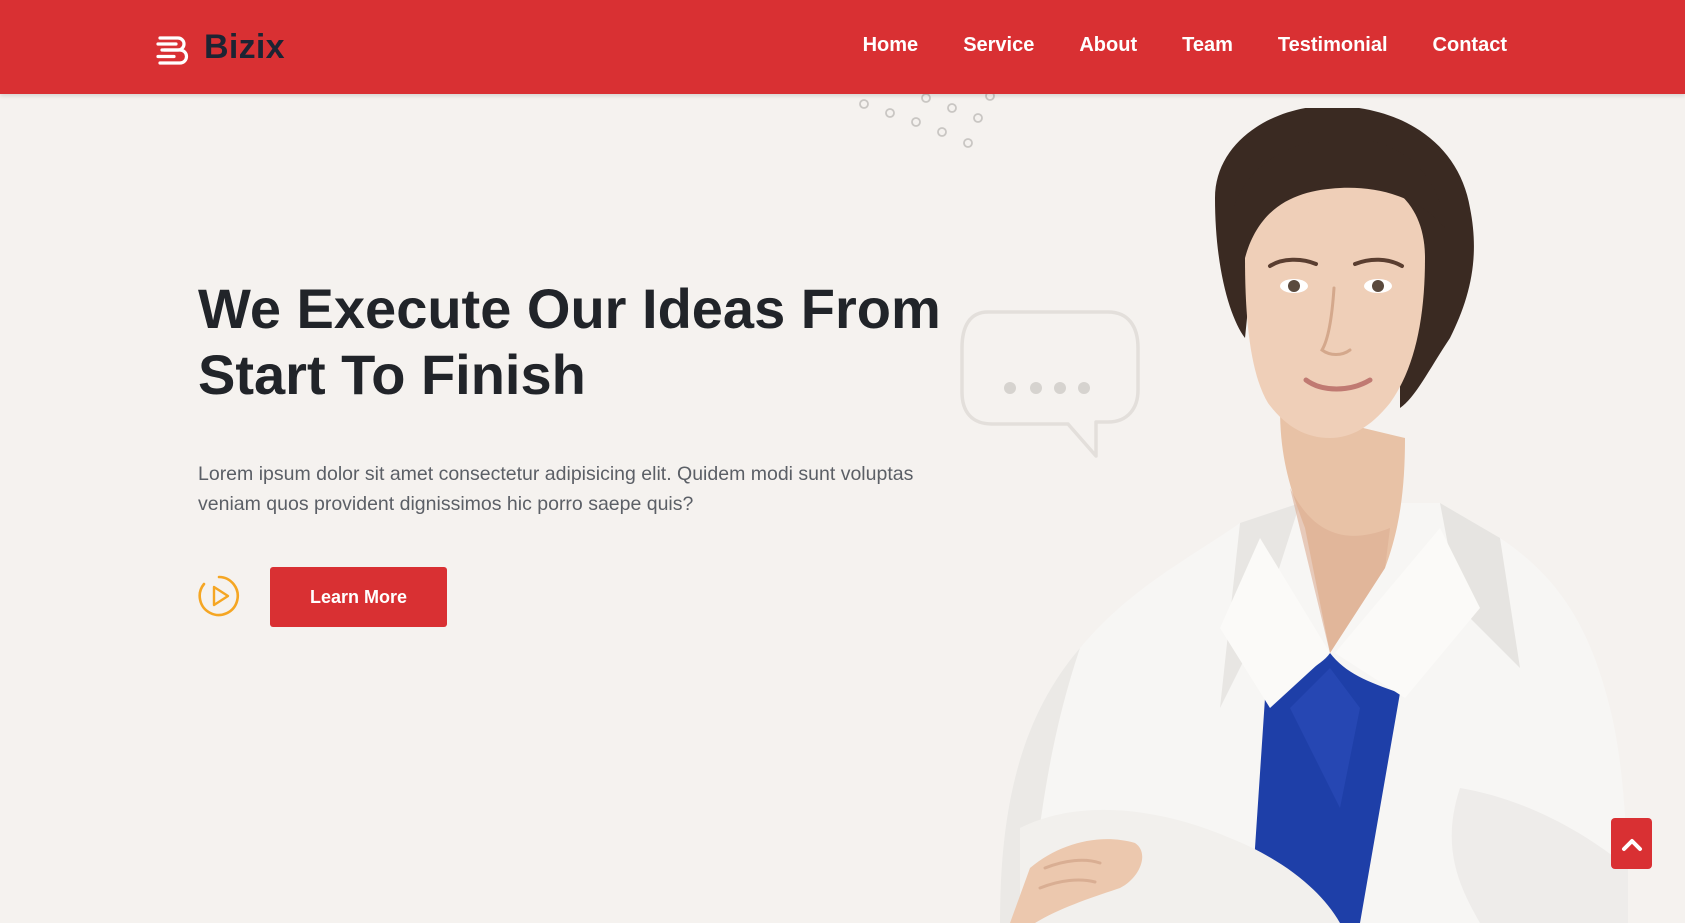 Image resolution: width=1685 pixels, height=923 pixels. What do you see at coordinates (392, 374) in the screenshot?
I see `hero-title-line2: Start To Finish` at bounding box center [392, 374].